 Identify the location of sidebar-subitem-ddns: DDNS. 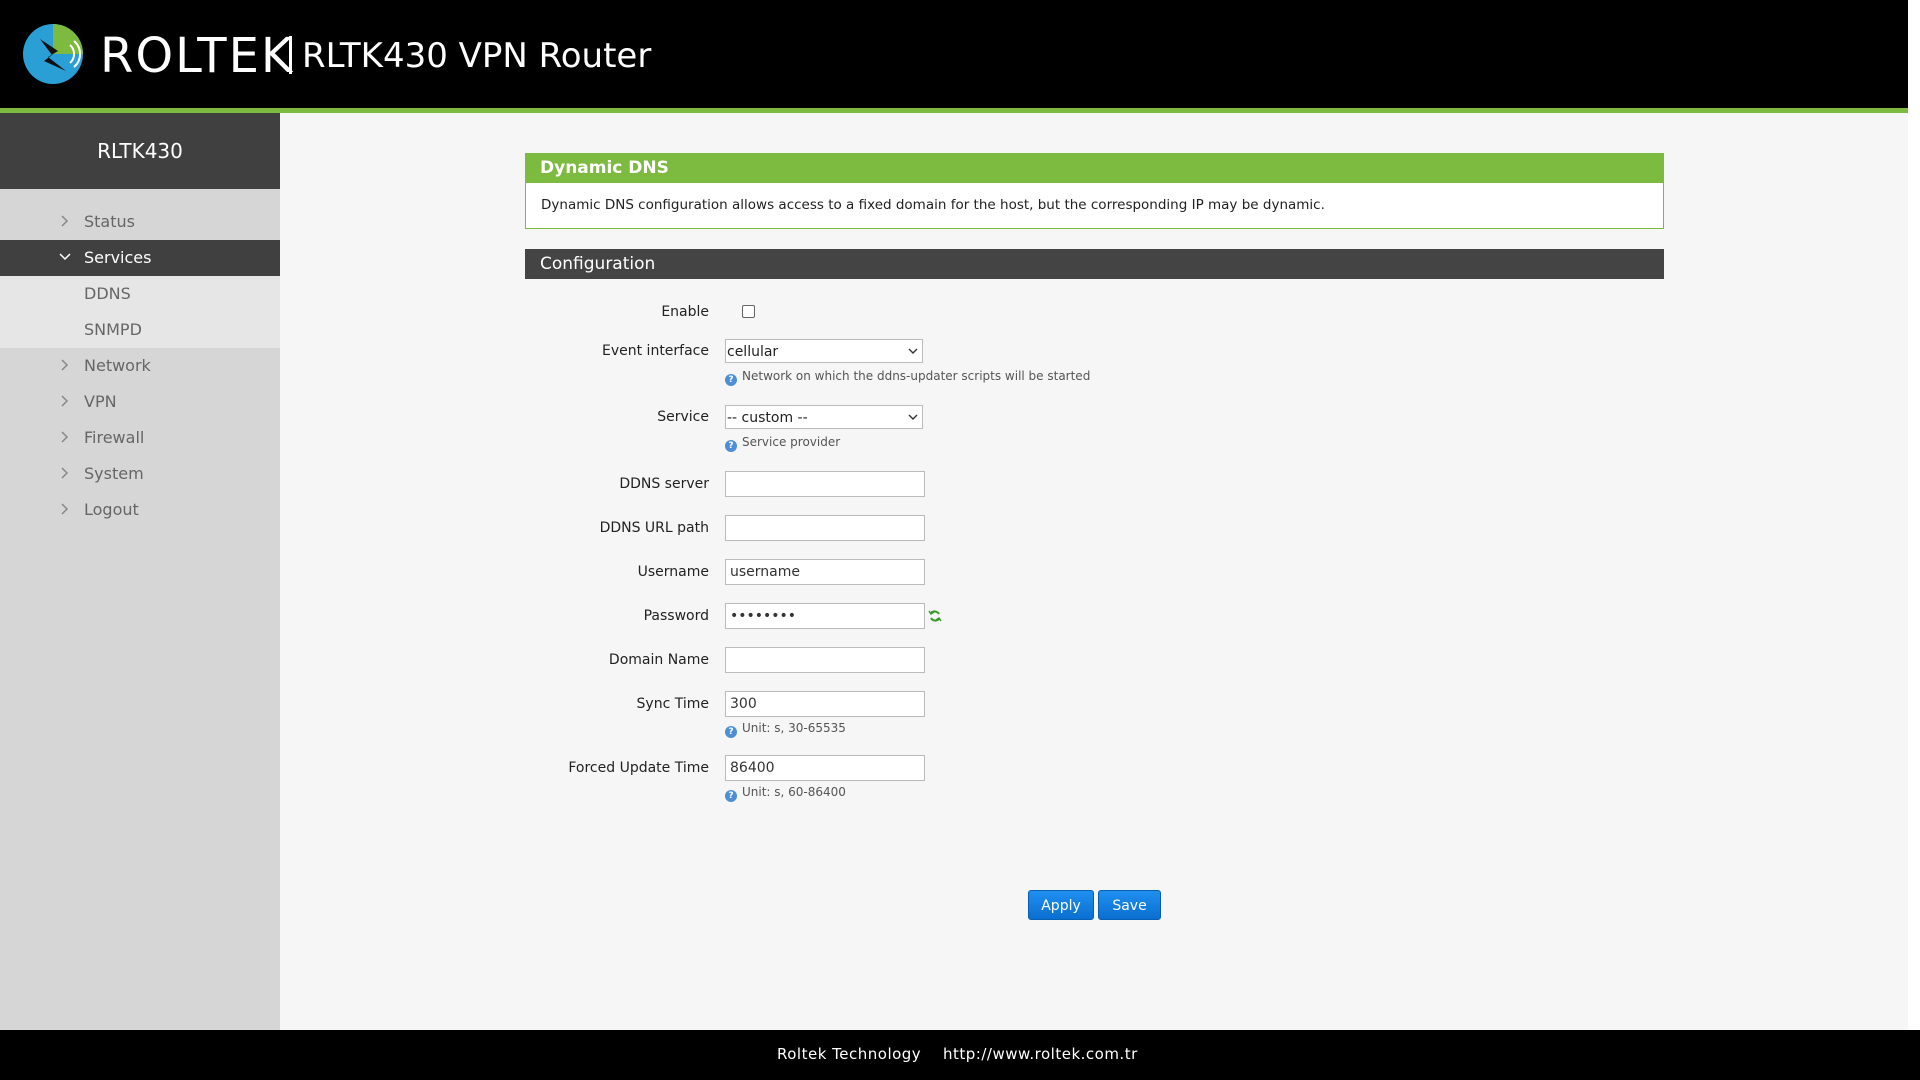
(140, 294).